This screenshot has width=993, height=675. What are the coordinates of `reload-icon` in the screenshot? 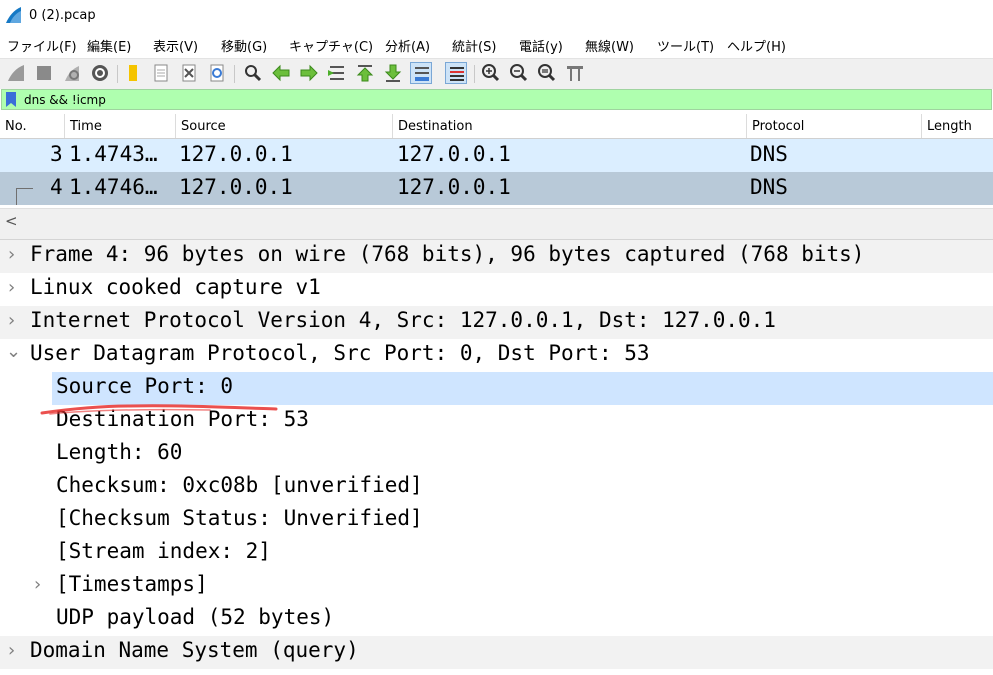 It's located at (217, 73).